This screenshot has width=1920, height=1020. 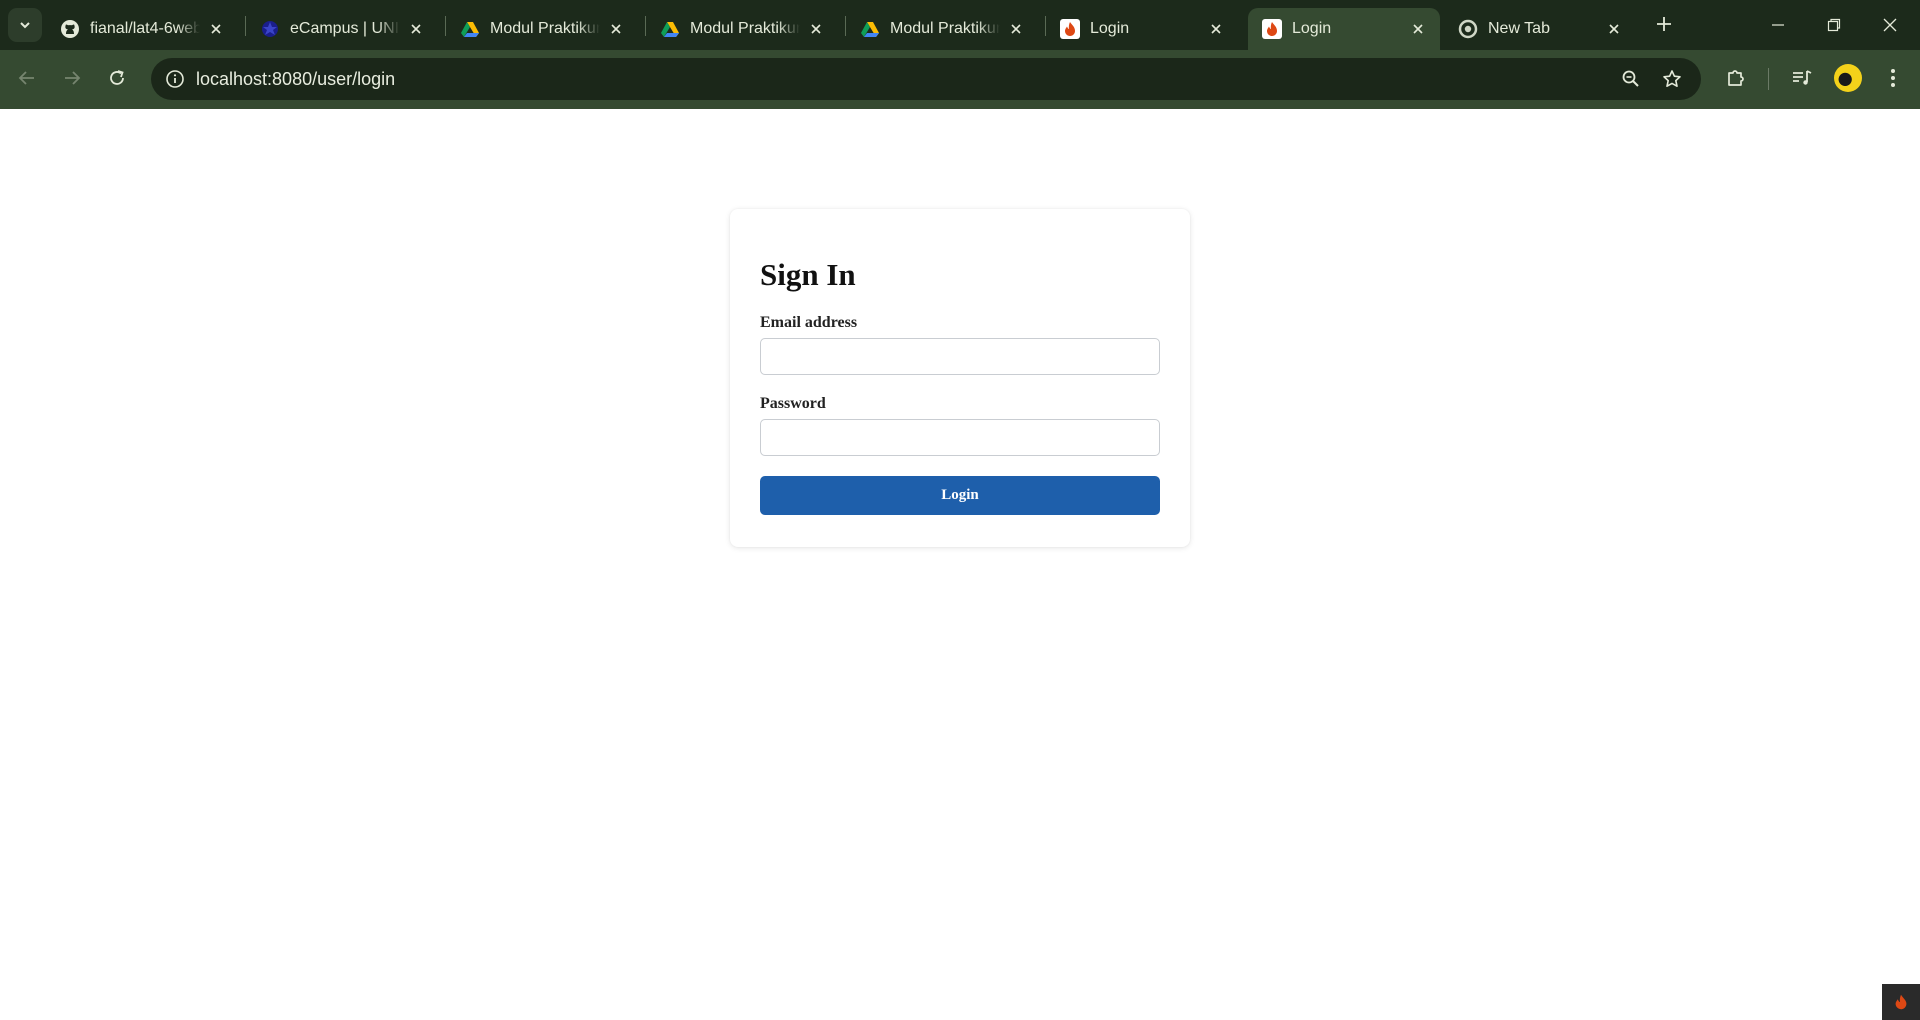 I want to click on tab-title: New Tab, so click(x=1519, y=28).